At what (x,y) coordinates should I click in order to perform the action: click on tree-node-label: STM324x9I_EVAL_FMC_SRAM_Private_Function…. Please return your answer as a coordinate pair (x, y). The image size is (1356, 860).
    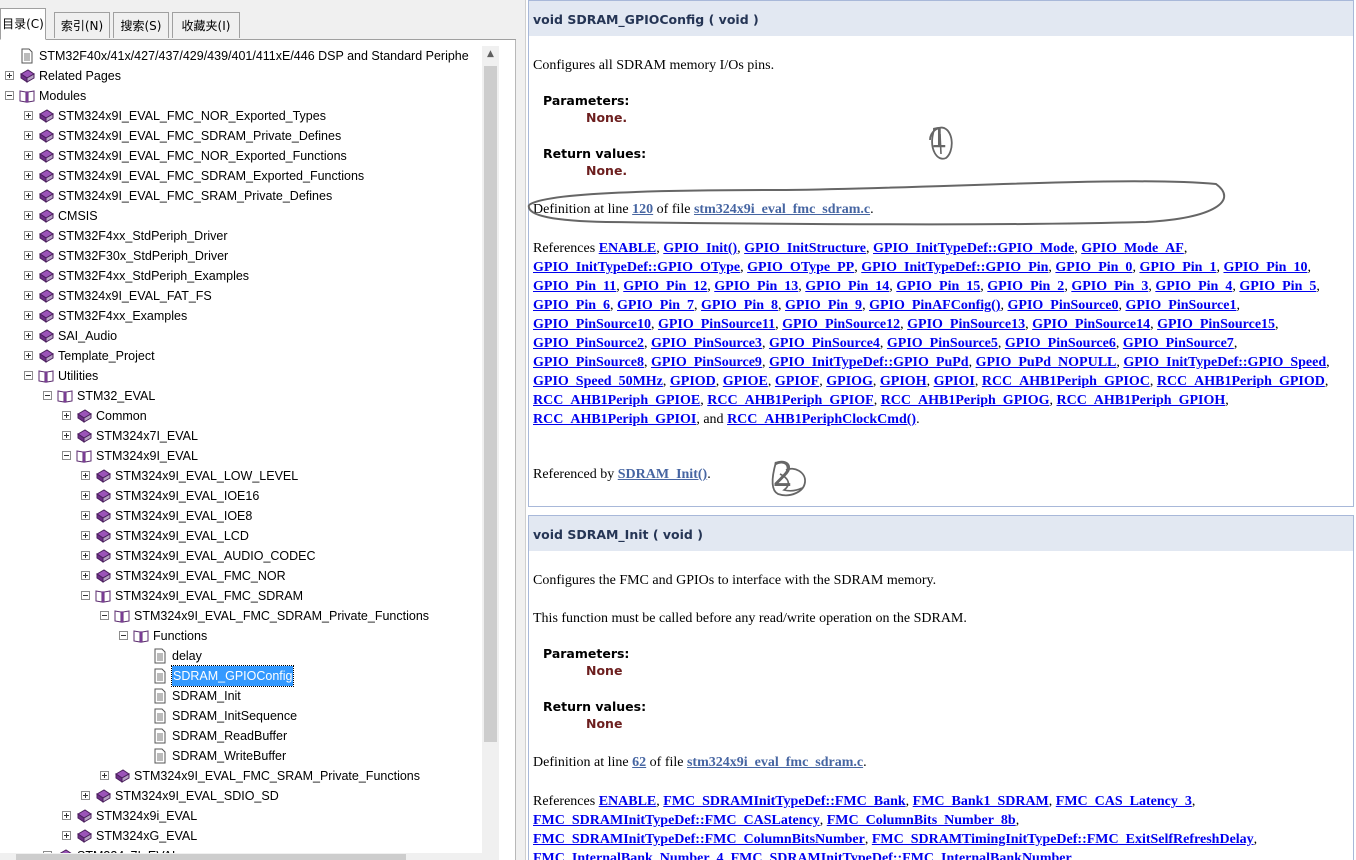
    Looking at the image, I should click on (277, 776).